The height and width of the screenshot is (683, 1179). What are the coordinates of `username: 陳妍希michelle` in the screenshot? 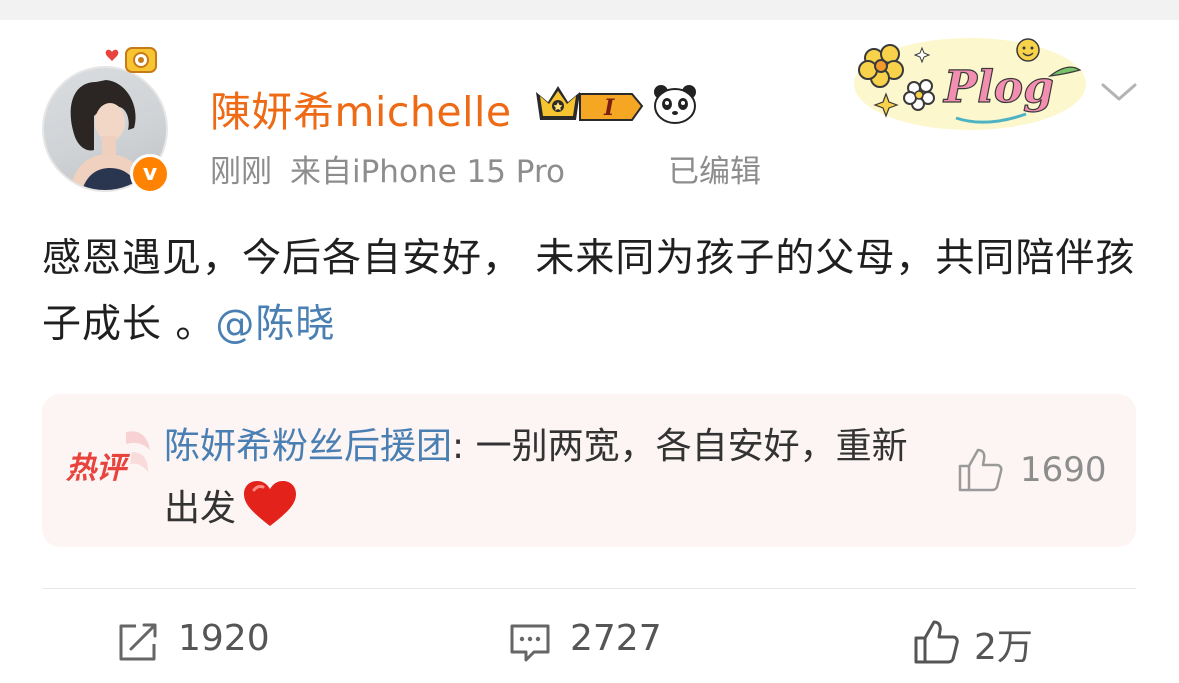 It's located at (361, 108).